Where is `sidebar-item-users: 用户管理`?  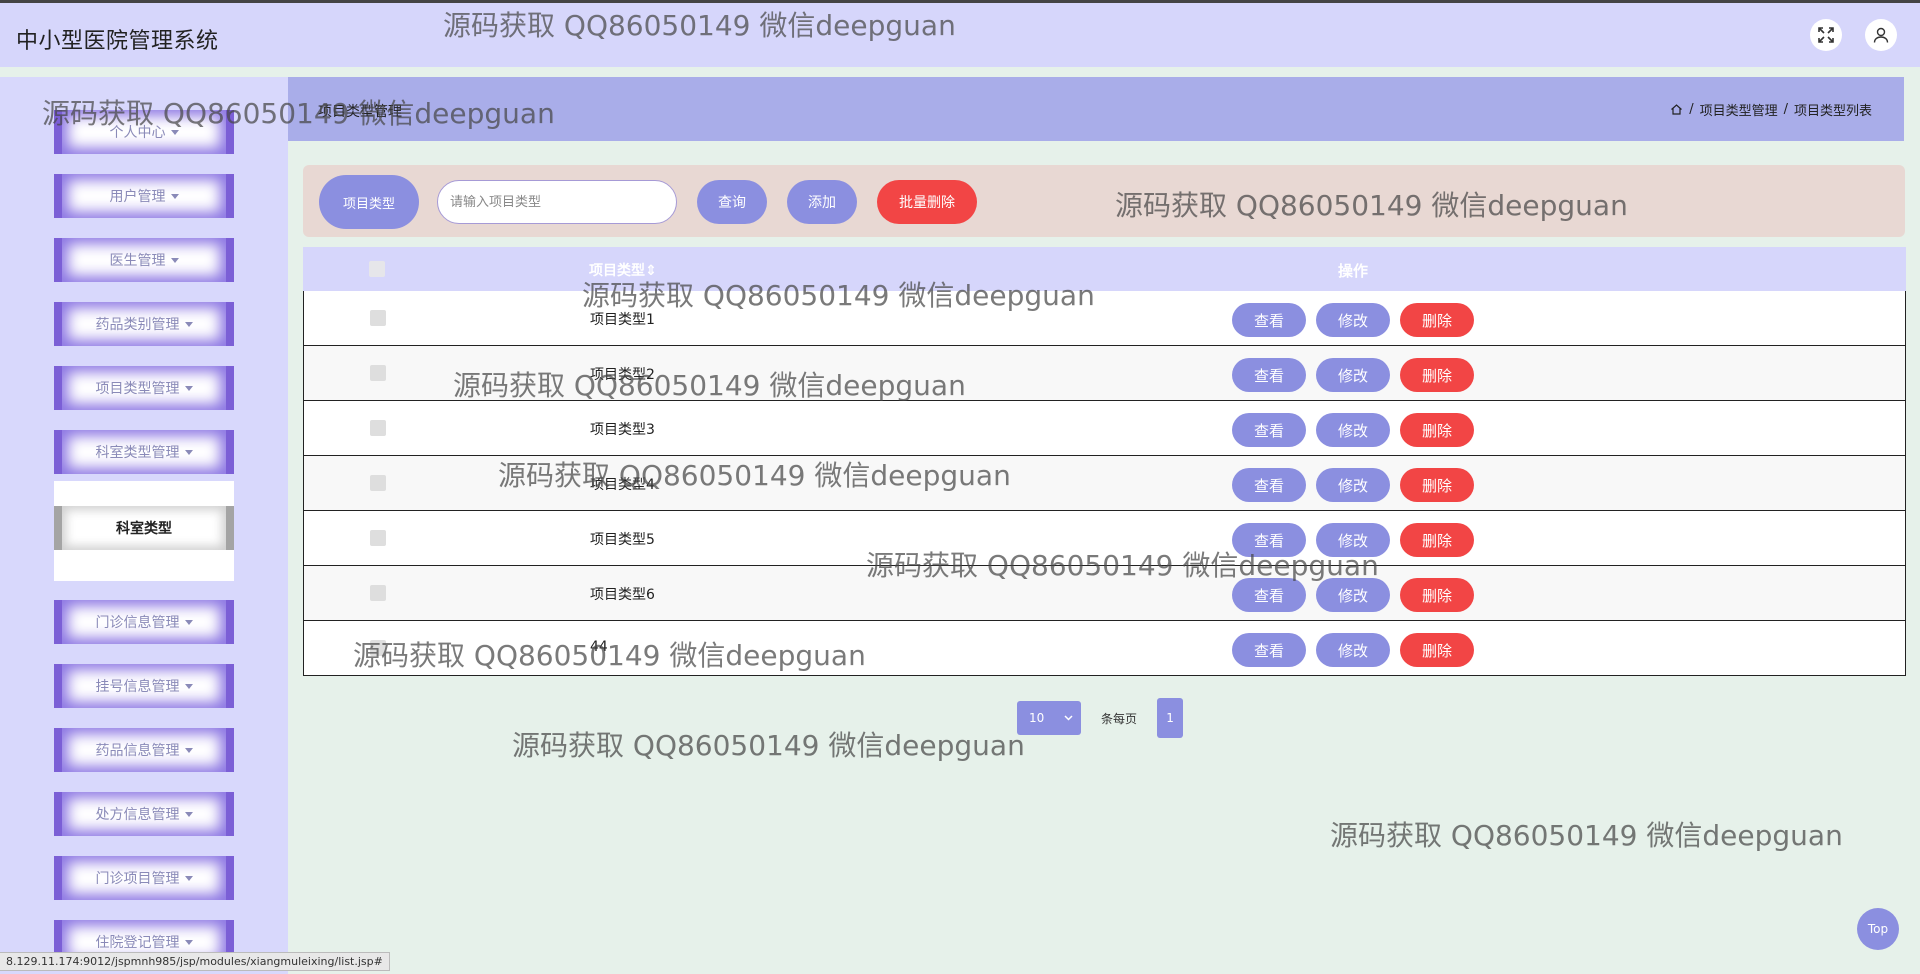 sidebar-item-users: 用户管理 is located at coordinates (144, 196).